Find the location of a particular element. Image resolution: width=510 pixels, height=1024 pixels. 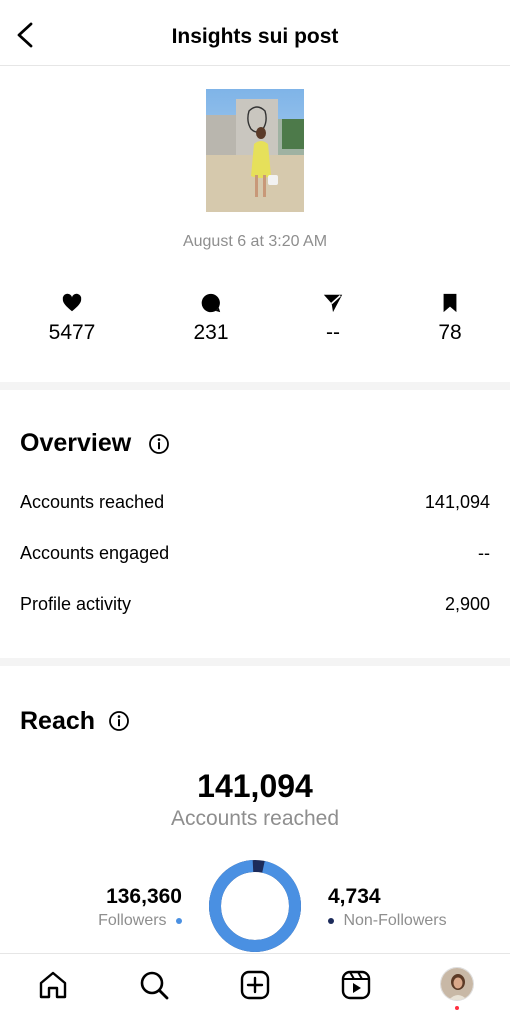

profile-avatar is located at coordinates (457, 984).